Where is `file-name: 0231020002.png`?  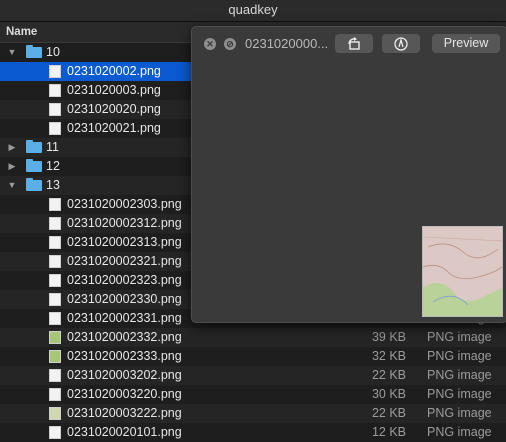 file-name: 0231020002.png is located at coordinates (114, 71).